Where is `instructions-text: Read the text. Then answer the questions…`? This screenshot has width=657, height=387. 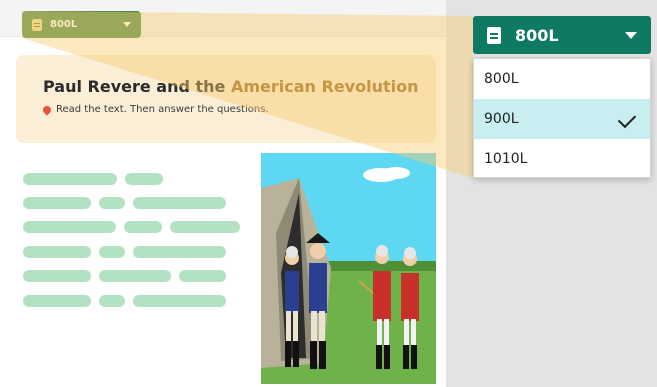
instructions-text: Read the text. Then answer the questions… is located at coordinates (162, 109).